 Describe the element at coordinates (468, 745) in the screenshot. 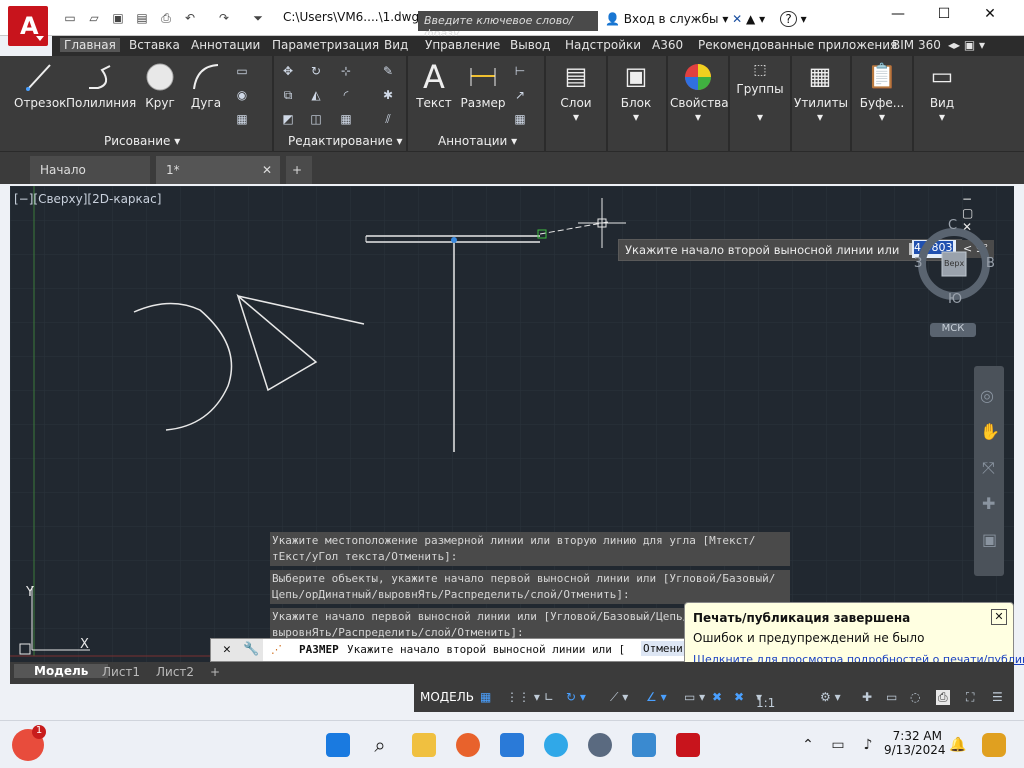

I see `firefox-icon` at that location.